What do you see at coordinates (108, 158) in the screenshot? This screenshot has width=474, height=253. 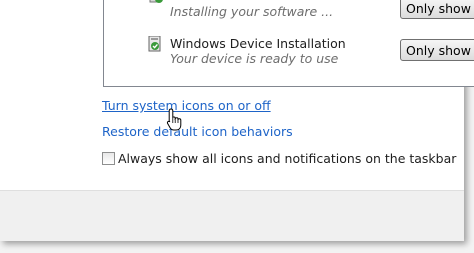 I see `always-show-checkbox` at bounding box center [108, 158].